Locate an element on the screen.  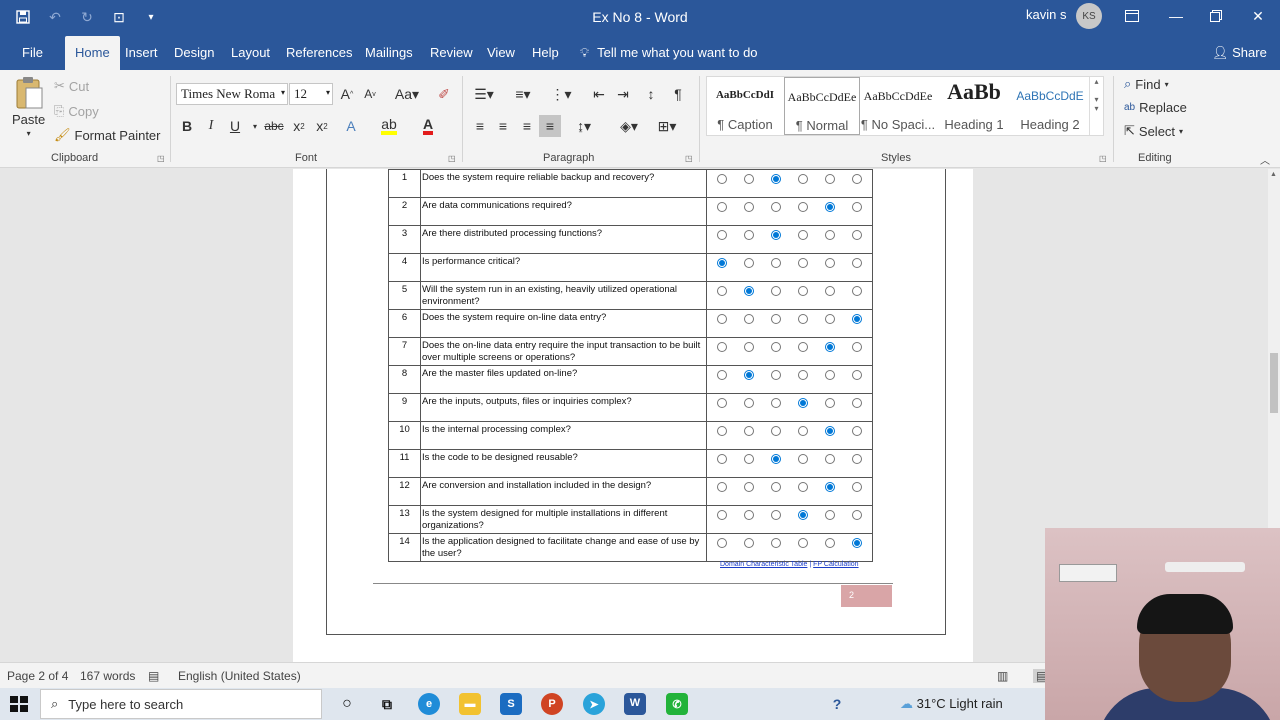
edge-icon: e is located at coordinates (429, 704).